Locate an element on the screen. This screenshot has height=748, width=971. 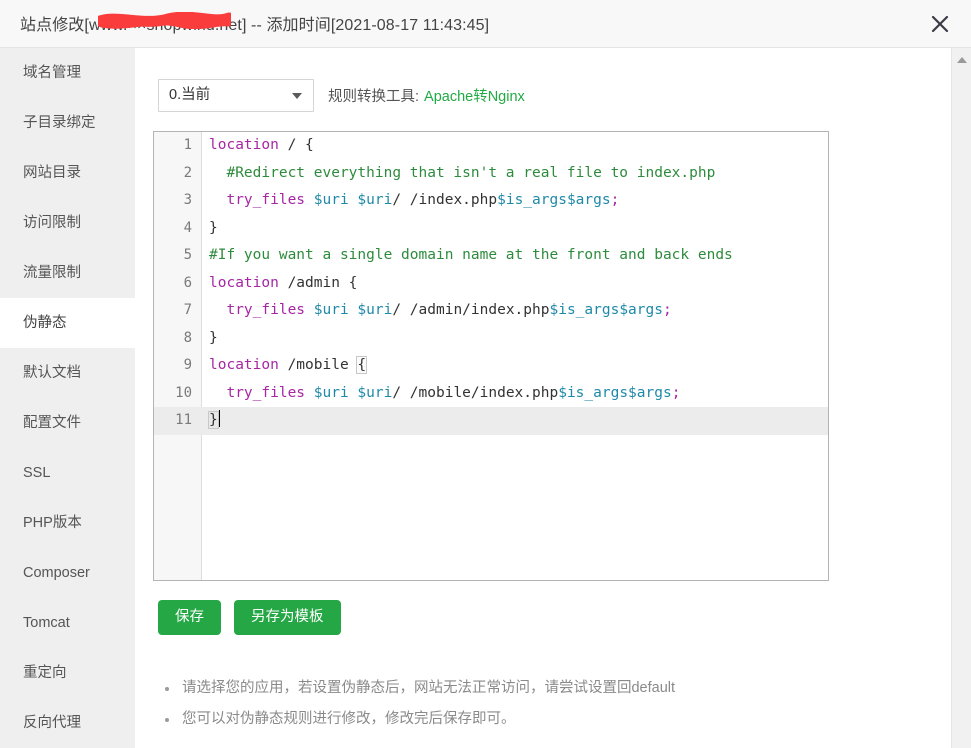
code-line: 4} is located at coordinates (491, 229).